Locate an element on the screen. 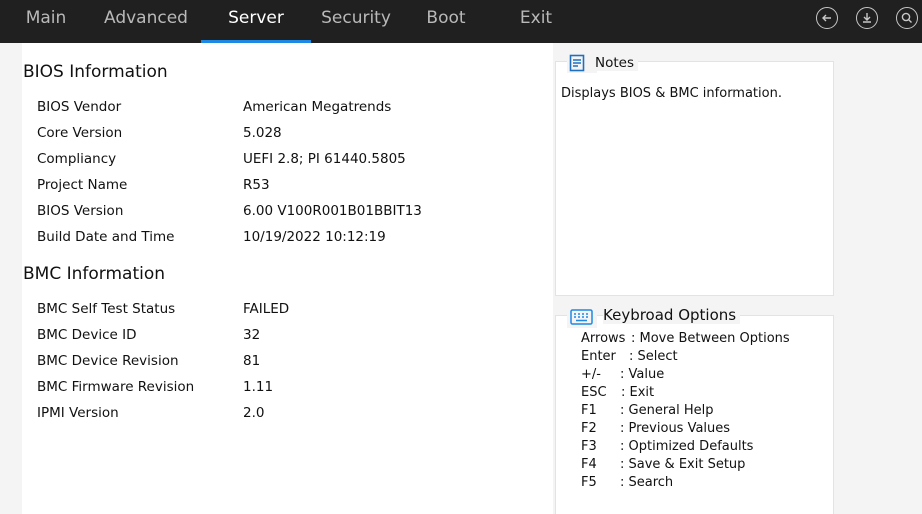 This screenshot has height=514, width=922. project-name-value: R53 is located at coordinates (256, 185).